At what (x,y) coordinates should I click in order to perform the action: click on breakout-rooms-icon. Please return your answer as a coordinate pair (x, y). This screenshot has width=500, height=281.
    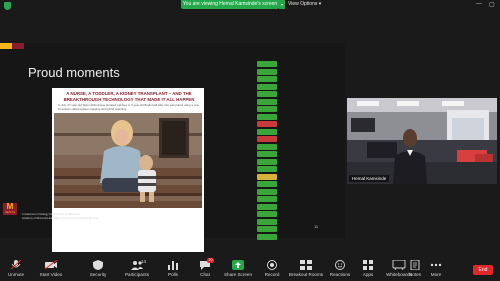
    Looking at the image, I should click on (306, 265).